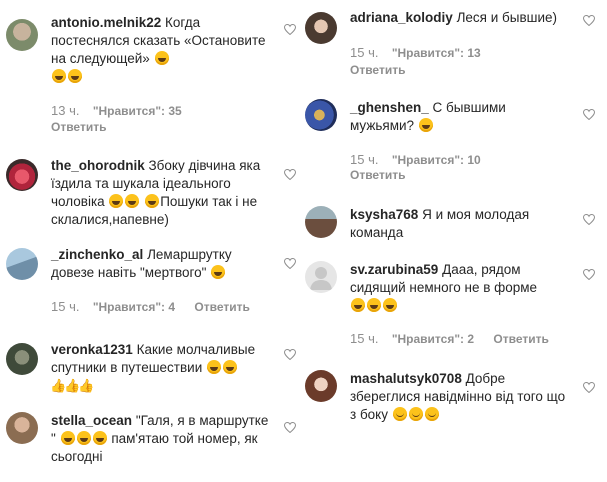 This screenshot has width=607, height=482. What do you see at coordinates (394, 269) in the screenshot?
I see `comment-username: sv.zarubina59` at bounding box center [394, 269].